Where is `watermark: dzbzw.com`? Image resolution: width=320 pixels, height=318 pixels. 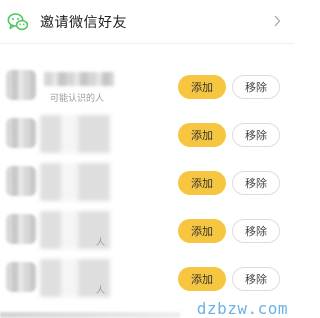
watermark: dzbzw.com is located at coordinates (242, 308).